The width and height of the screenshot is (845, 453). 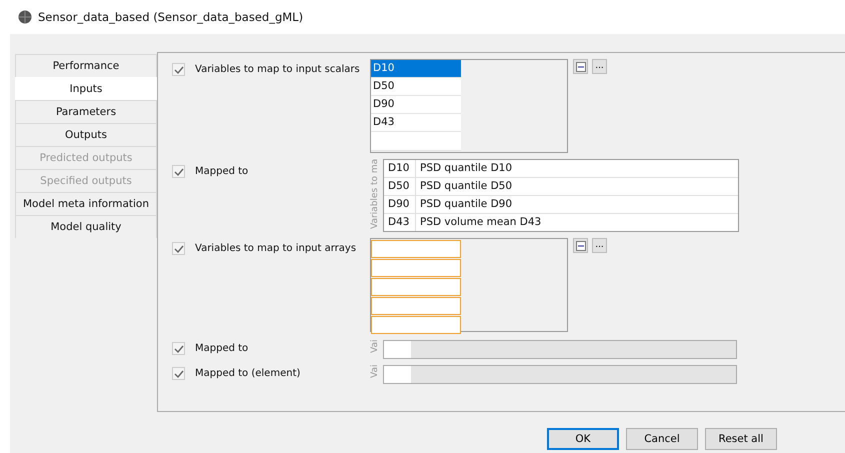 What do you see at coordinates (86, 226) in the screenshot?
I see `tab: Model quality` at bounding box center [86, 226].